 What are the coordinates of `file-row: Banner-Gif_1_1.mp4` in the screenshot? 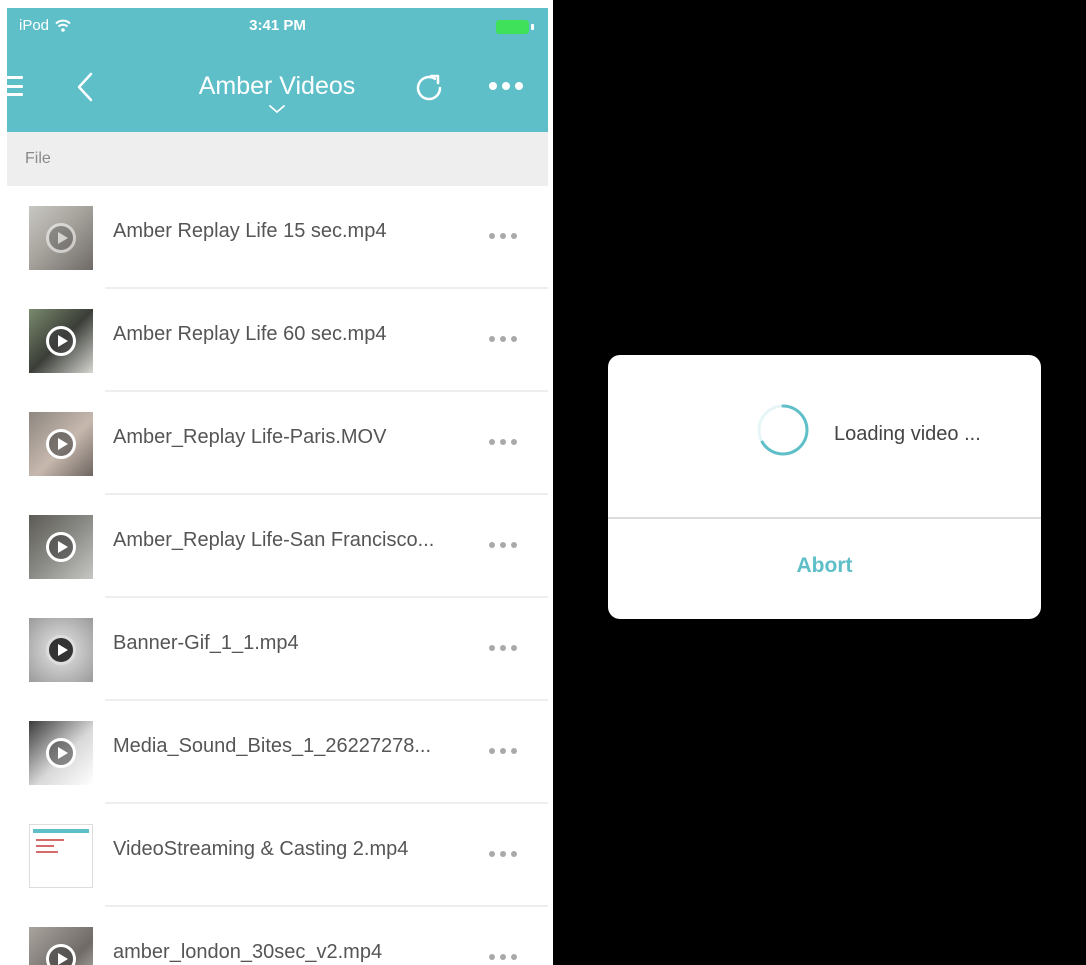 It's located at (277, 649).